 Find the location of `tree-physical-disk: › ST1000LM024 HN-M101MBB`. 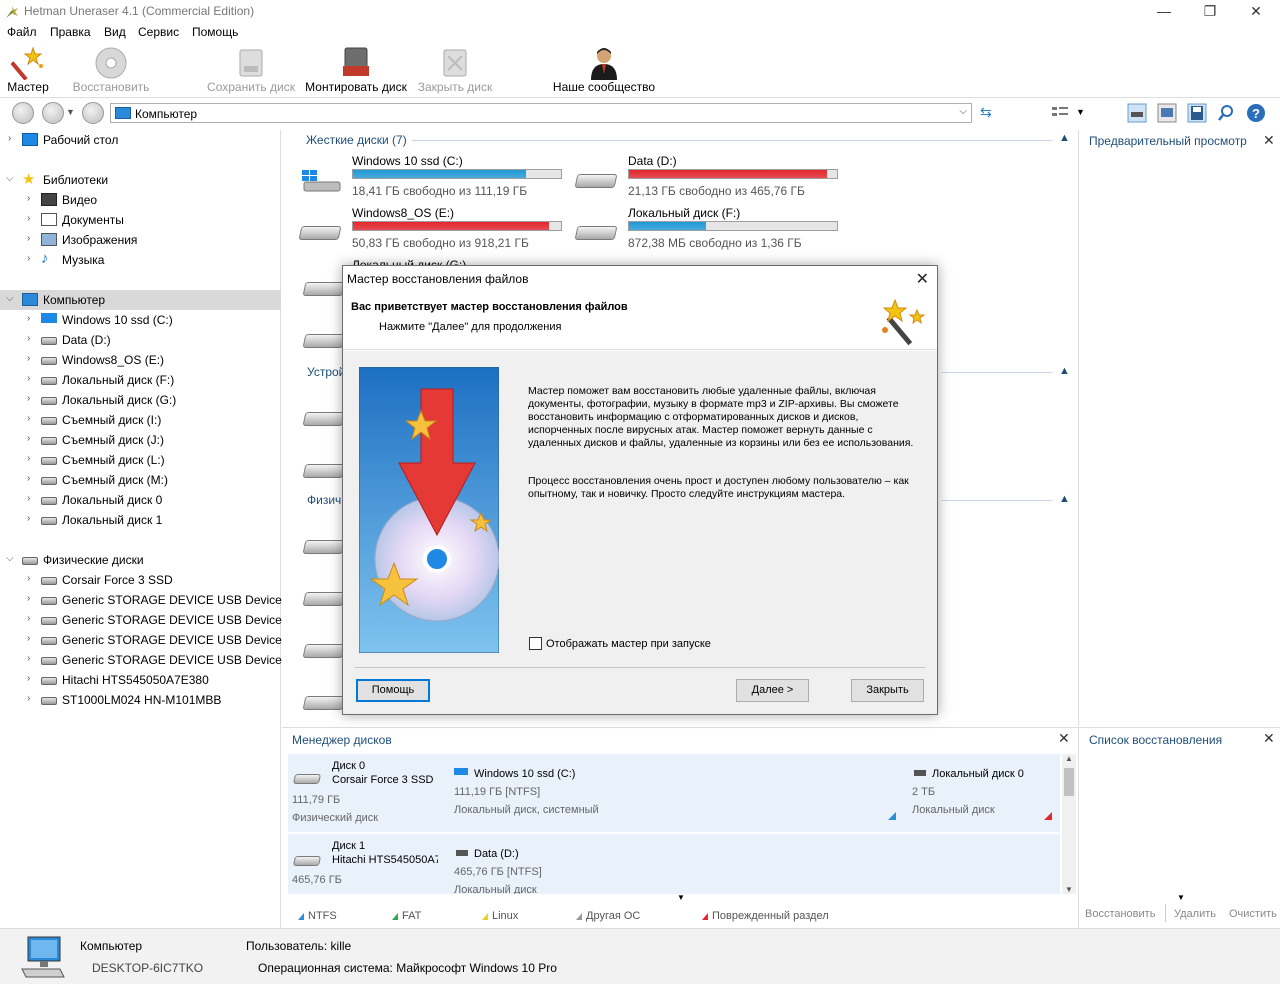

tree-physical-disk: › ST1000LM024 HN-M101MBB is located at coordinates (140, 700).